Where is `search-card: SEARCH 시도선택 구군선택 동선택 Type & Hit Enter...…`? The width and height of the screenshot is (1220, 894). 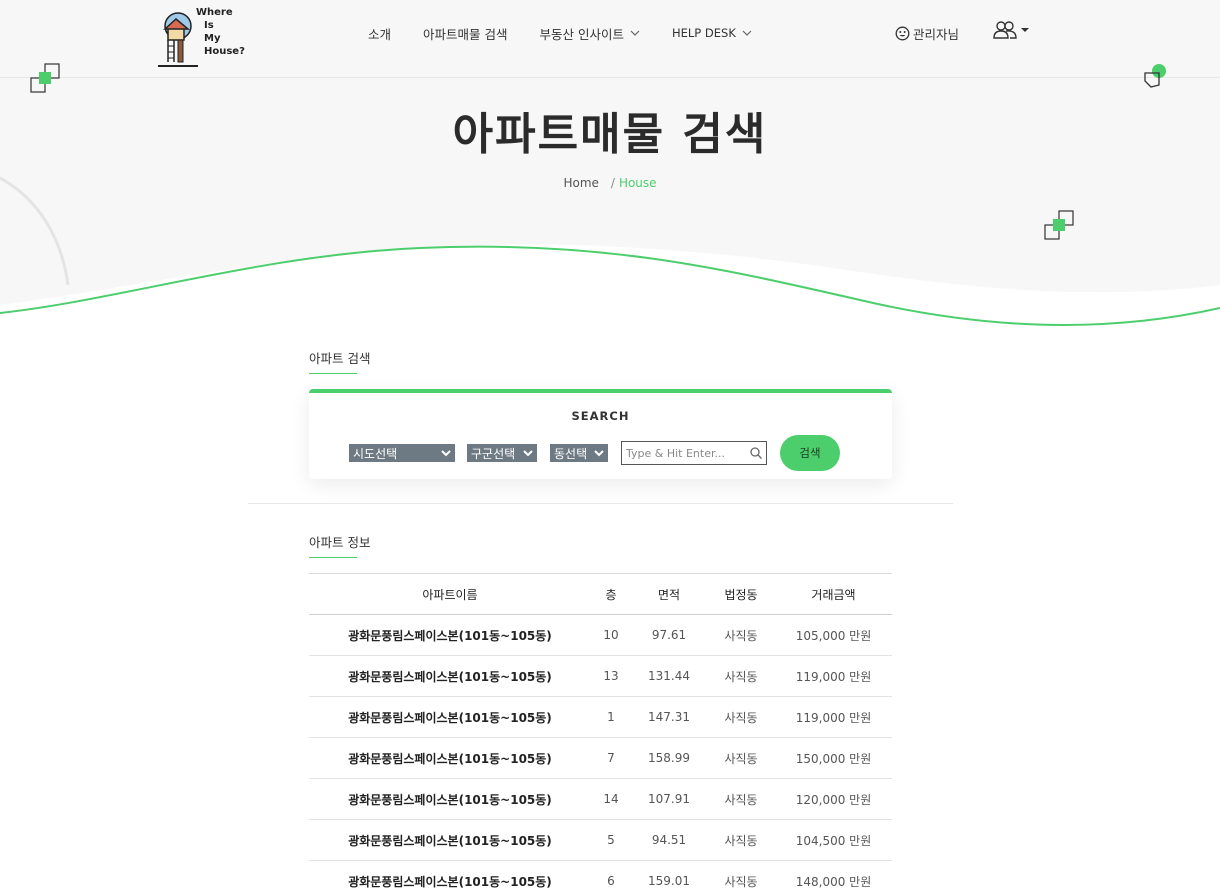
search-card: SEARCH 시도선택 구군선택 동선택 Type & Hit Enter...… is located at coordinates (600, 434).